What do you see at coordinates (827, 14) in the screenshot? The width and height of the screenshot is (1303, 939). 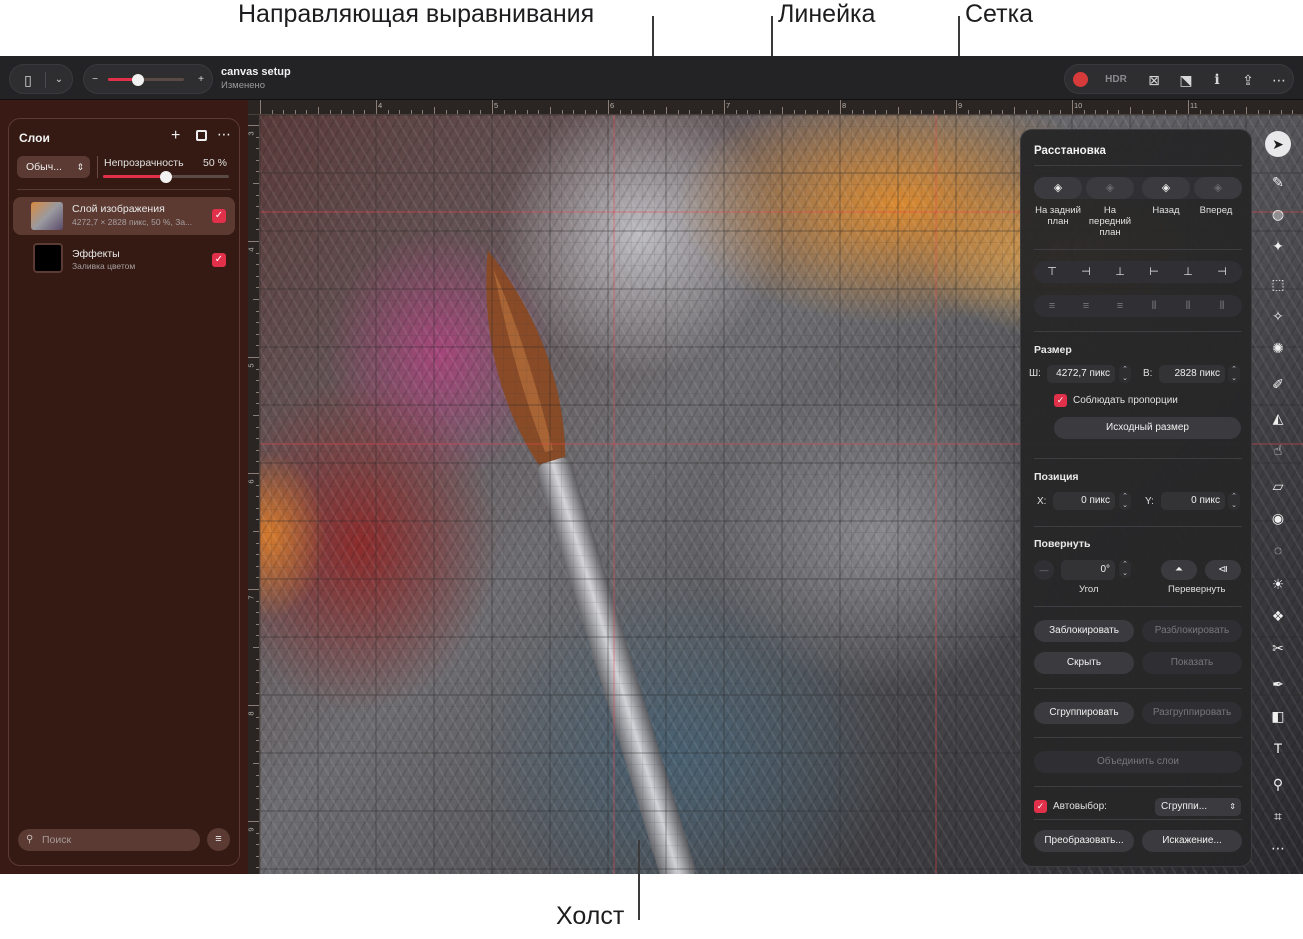 I see `callout-ruler: Линейка` at bounding box center [827, 14].